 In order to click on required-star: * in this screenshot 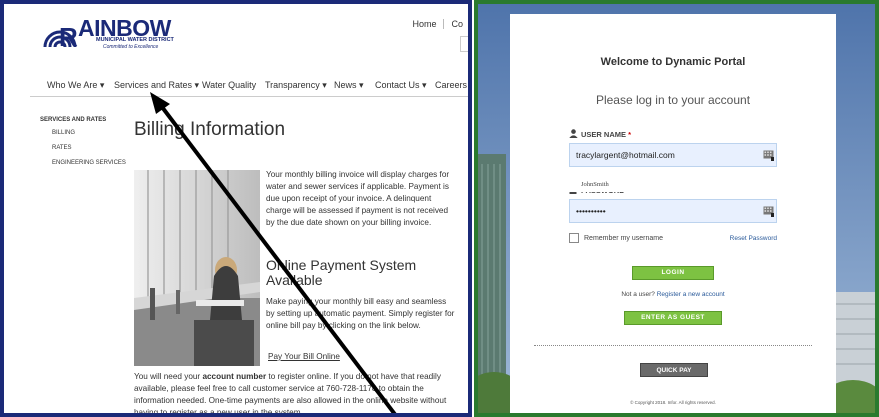, I will do `click(630, 134)`.